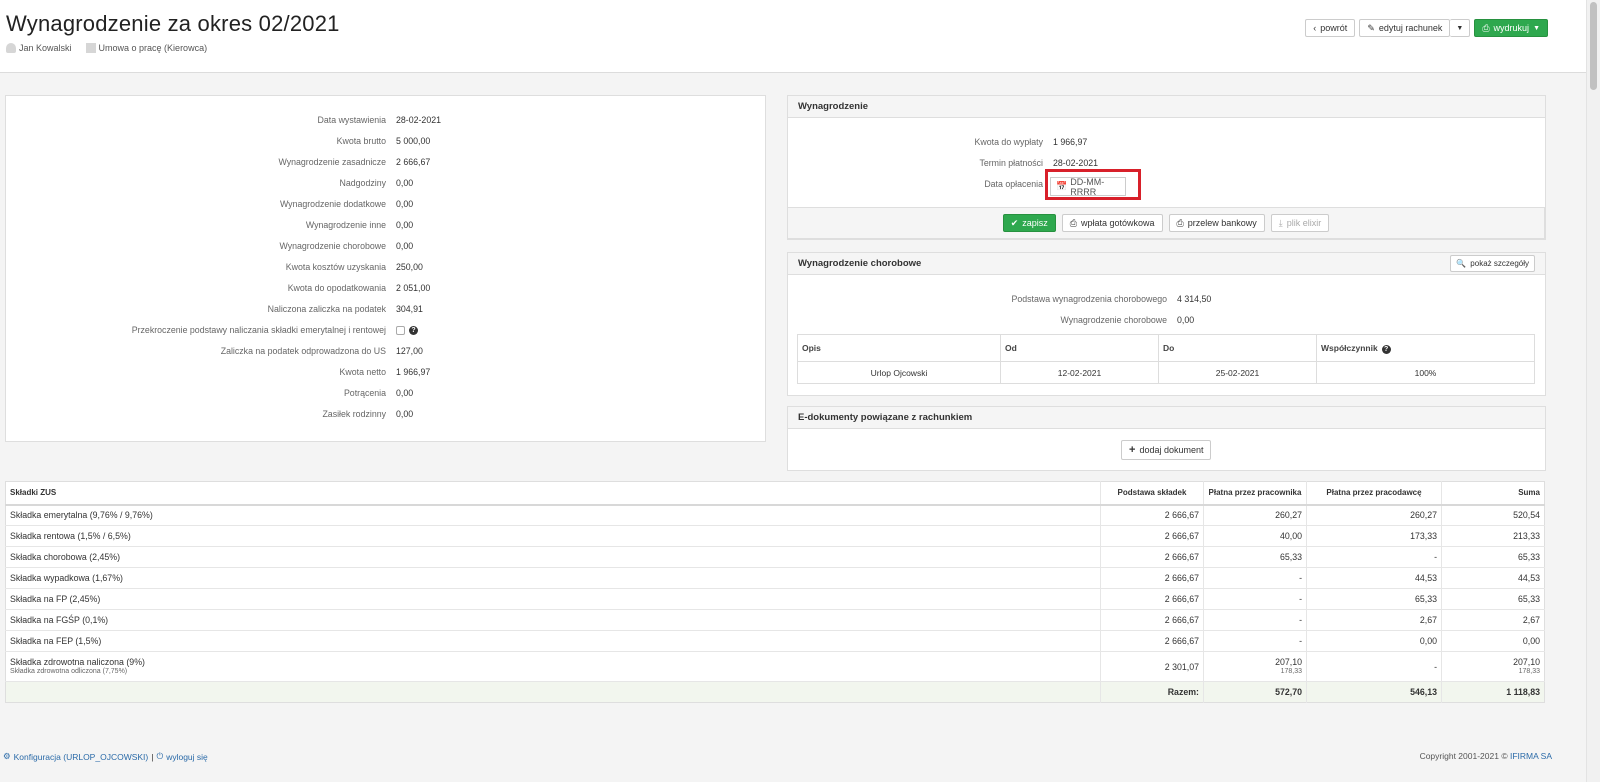 The width and height of the screenshot is (1600, 782). Describe the element at coordinates (7, 756) in the screenshot. I see `gear-icon: ⚙` at that location.